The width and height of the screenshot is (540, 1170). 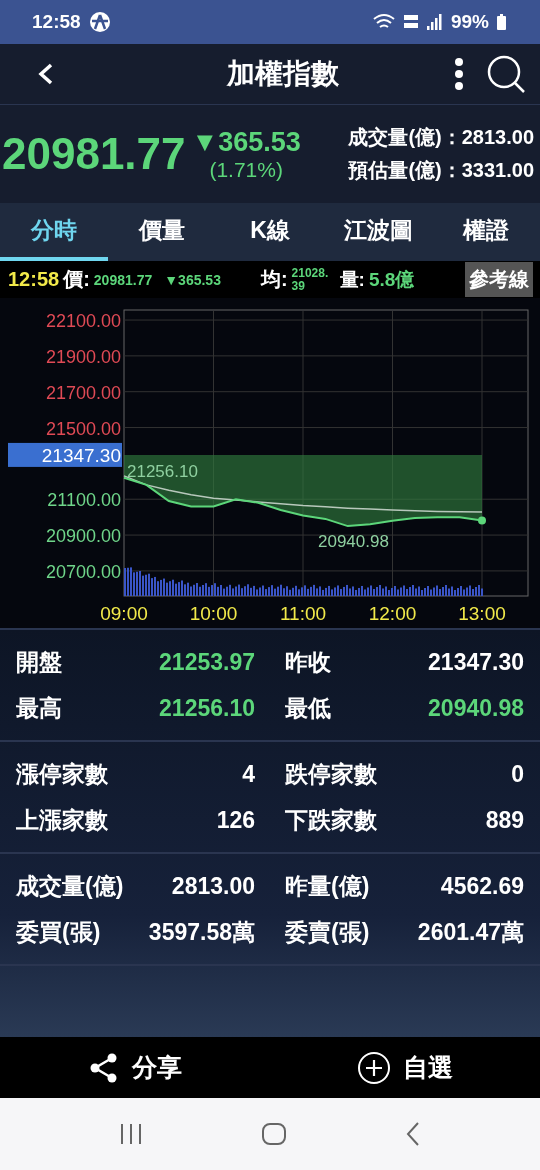 I want to click on x-axis-label: 13:00, so click(x=482, y=613).